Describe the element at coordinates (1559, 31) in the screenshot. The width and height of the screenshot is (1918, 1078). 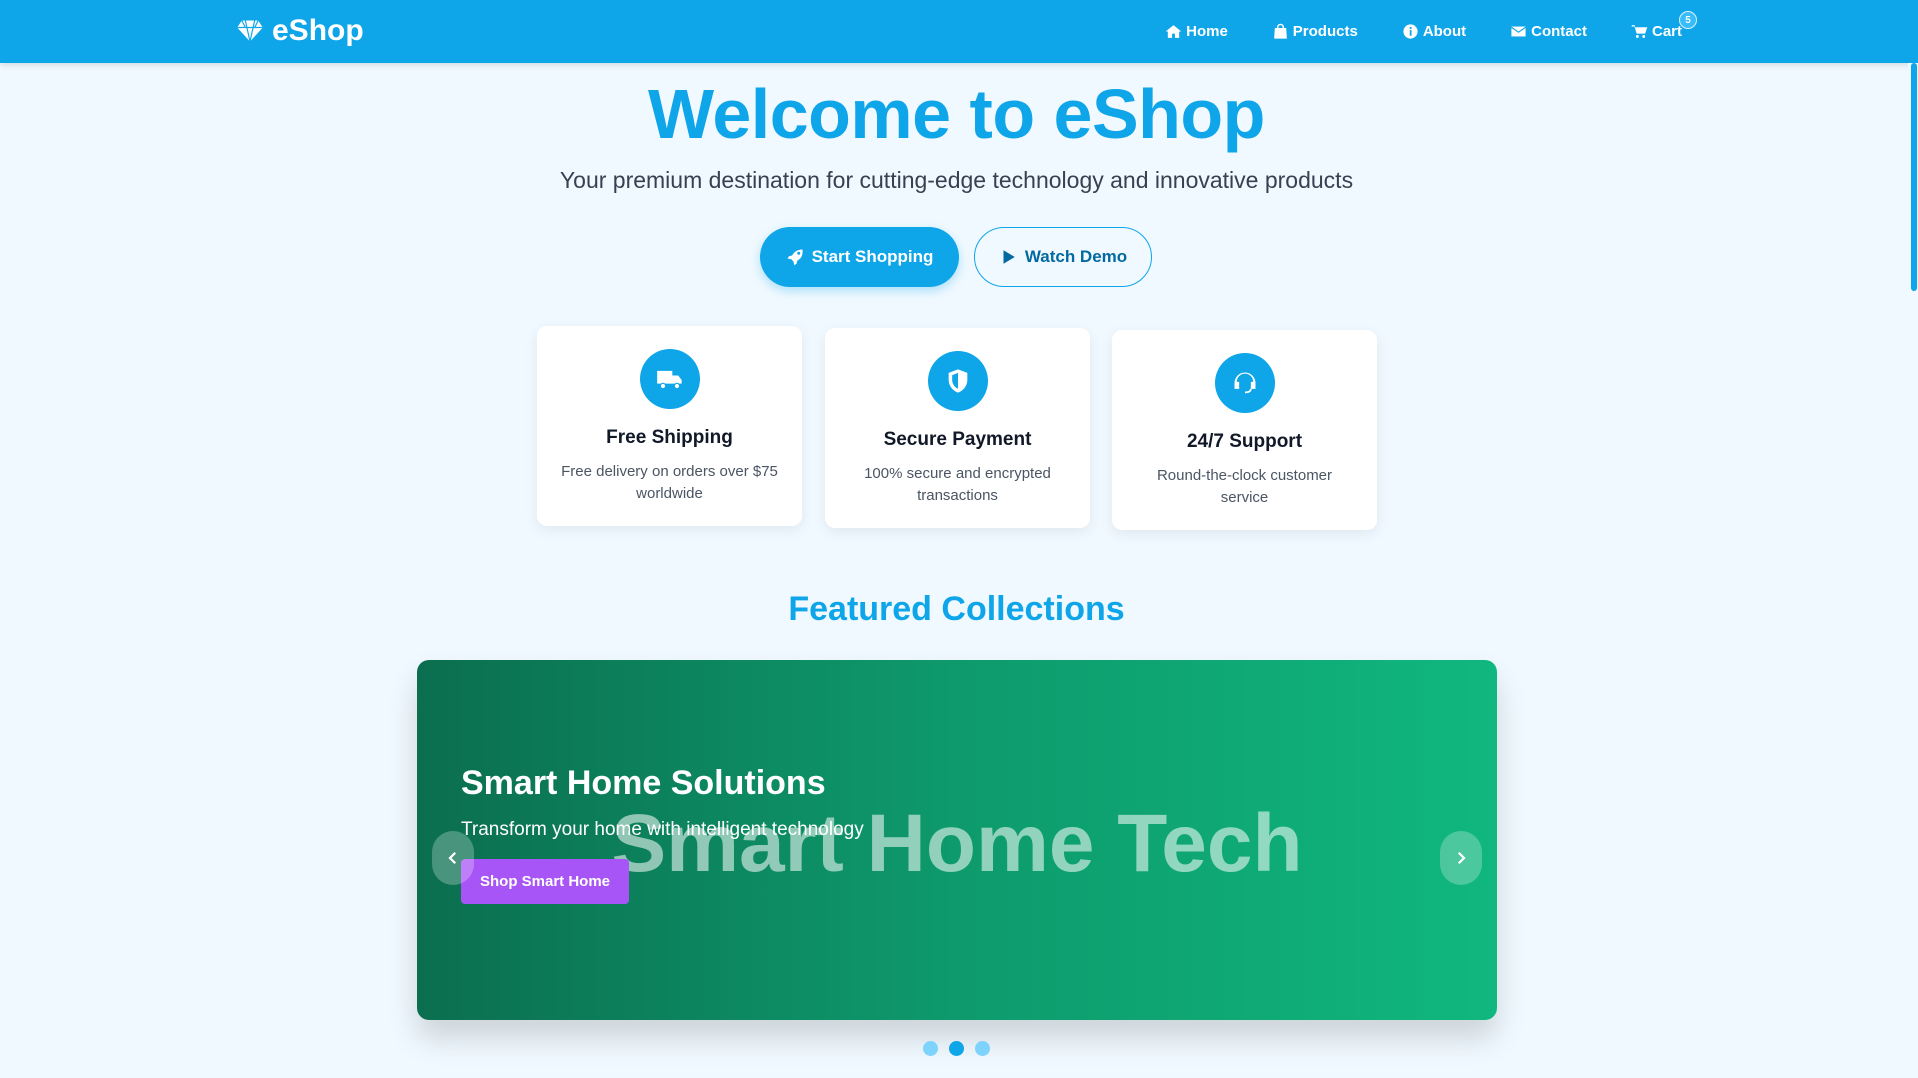
I see `nav-contact-label: Contact` at that location.